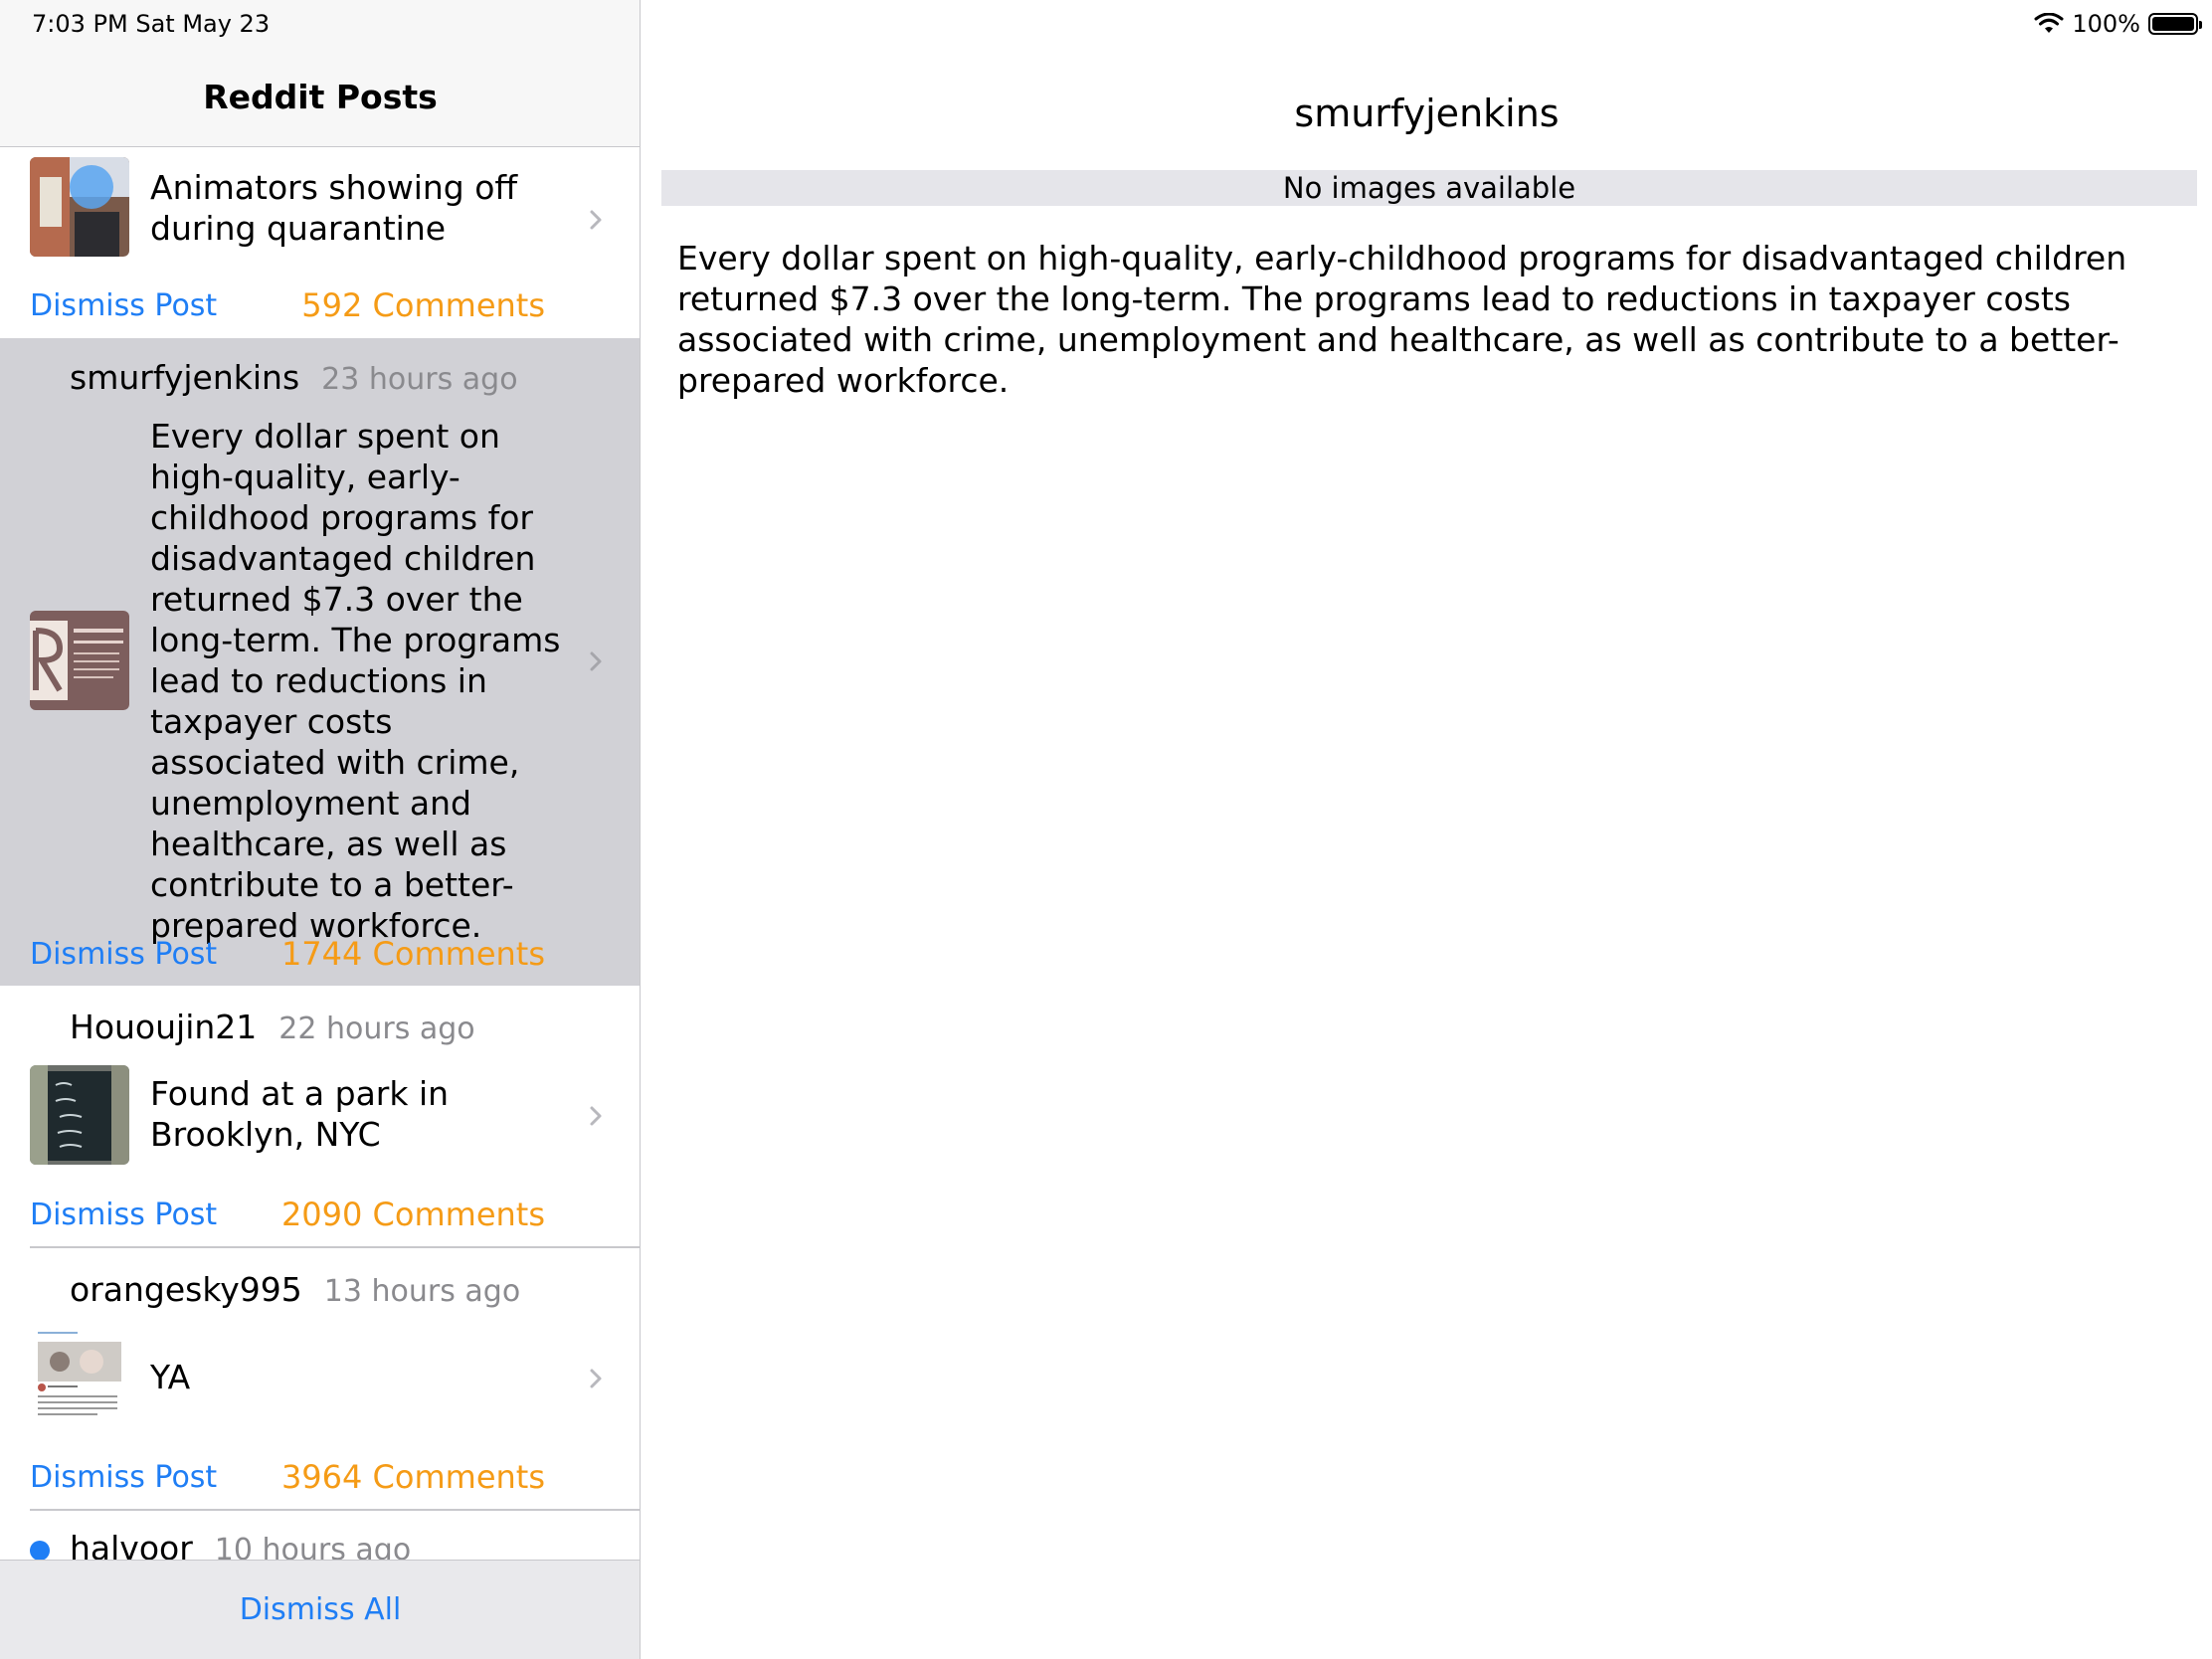 The image size is (2212, 1659). I want to click on battery-level, so click(2173, 24).